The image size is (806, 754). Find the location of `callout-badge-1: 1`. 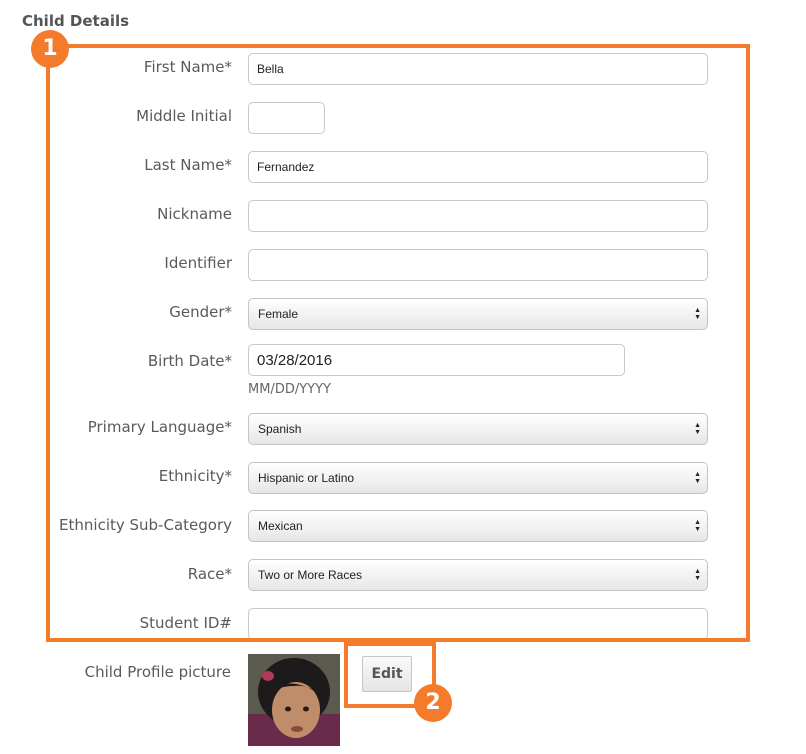

callout-badge-1: 1 is located at coordinates (50, 49).